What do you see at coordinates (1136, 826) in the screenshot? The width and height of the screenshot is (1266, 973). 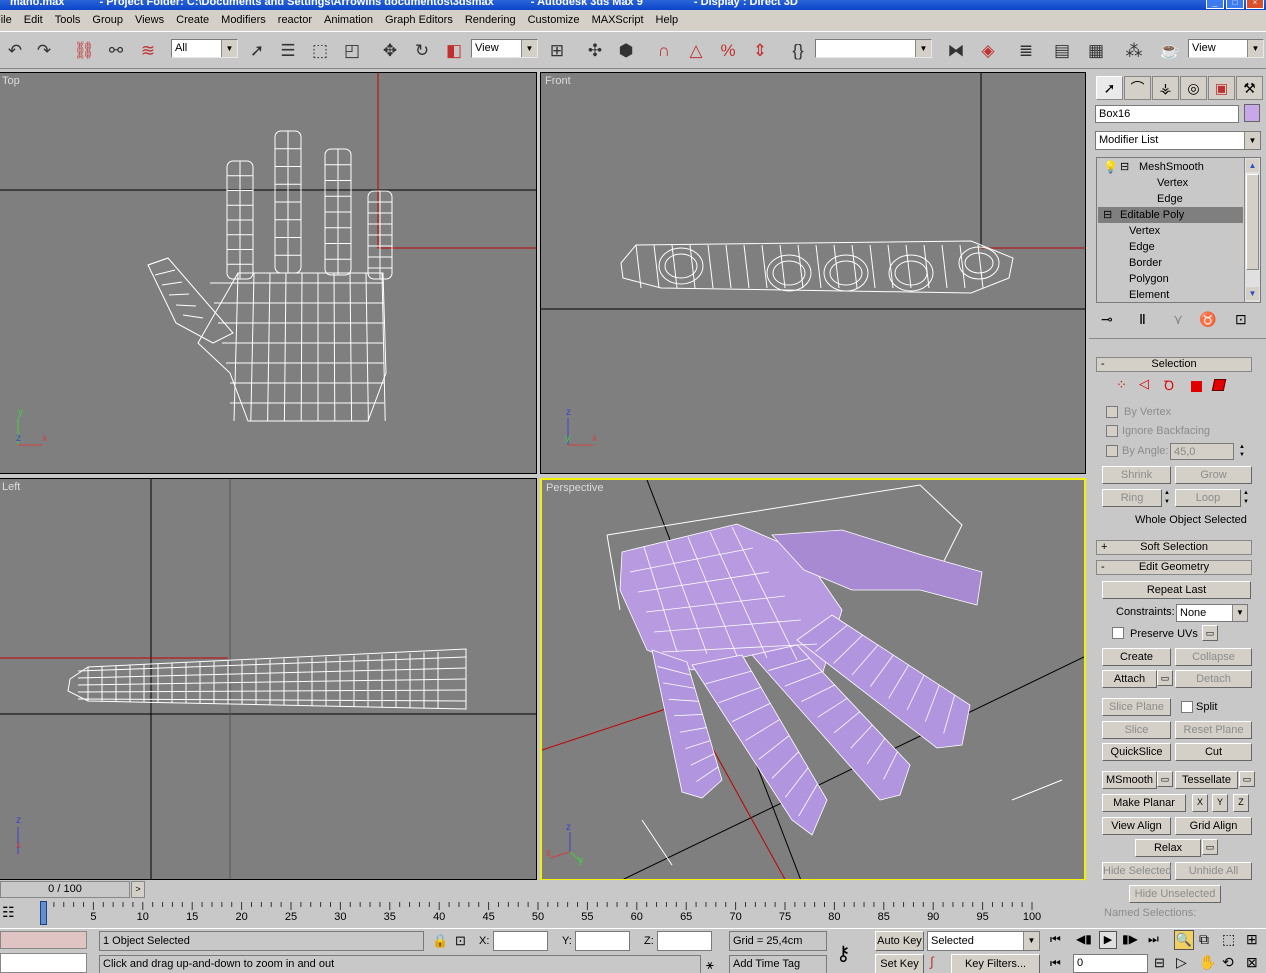 I see `view-align-button: View Align` at bounding box center [1136, 826].